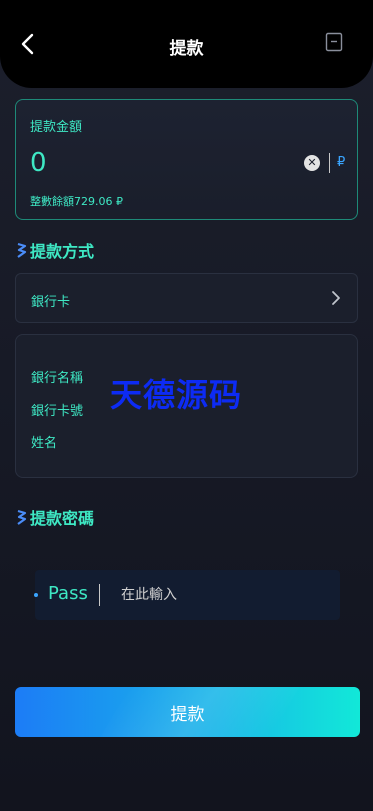 The width and height of the screenshot is (373, 811). I want to click on currency-unit: ₽, so click(341, 162).